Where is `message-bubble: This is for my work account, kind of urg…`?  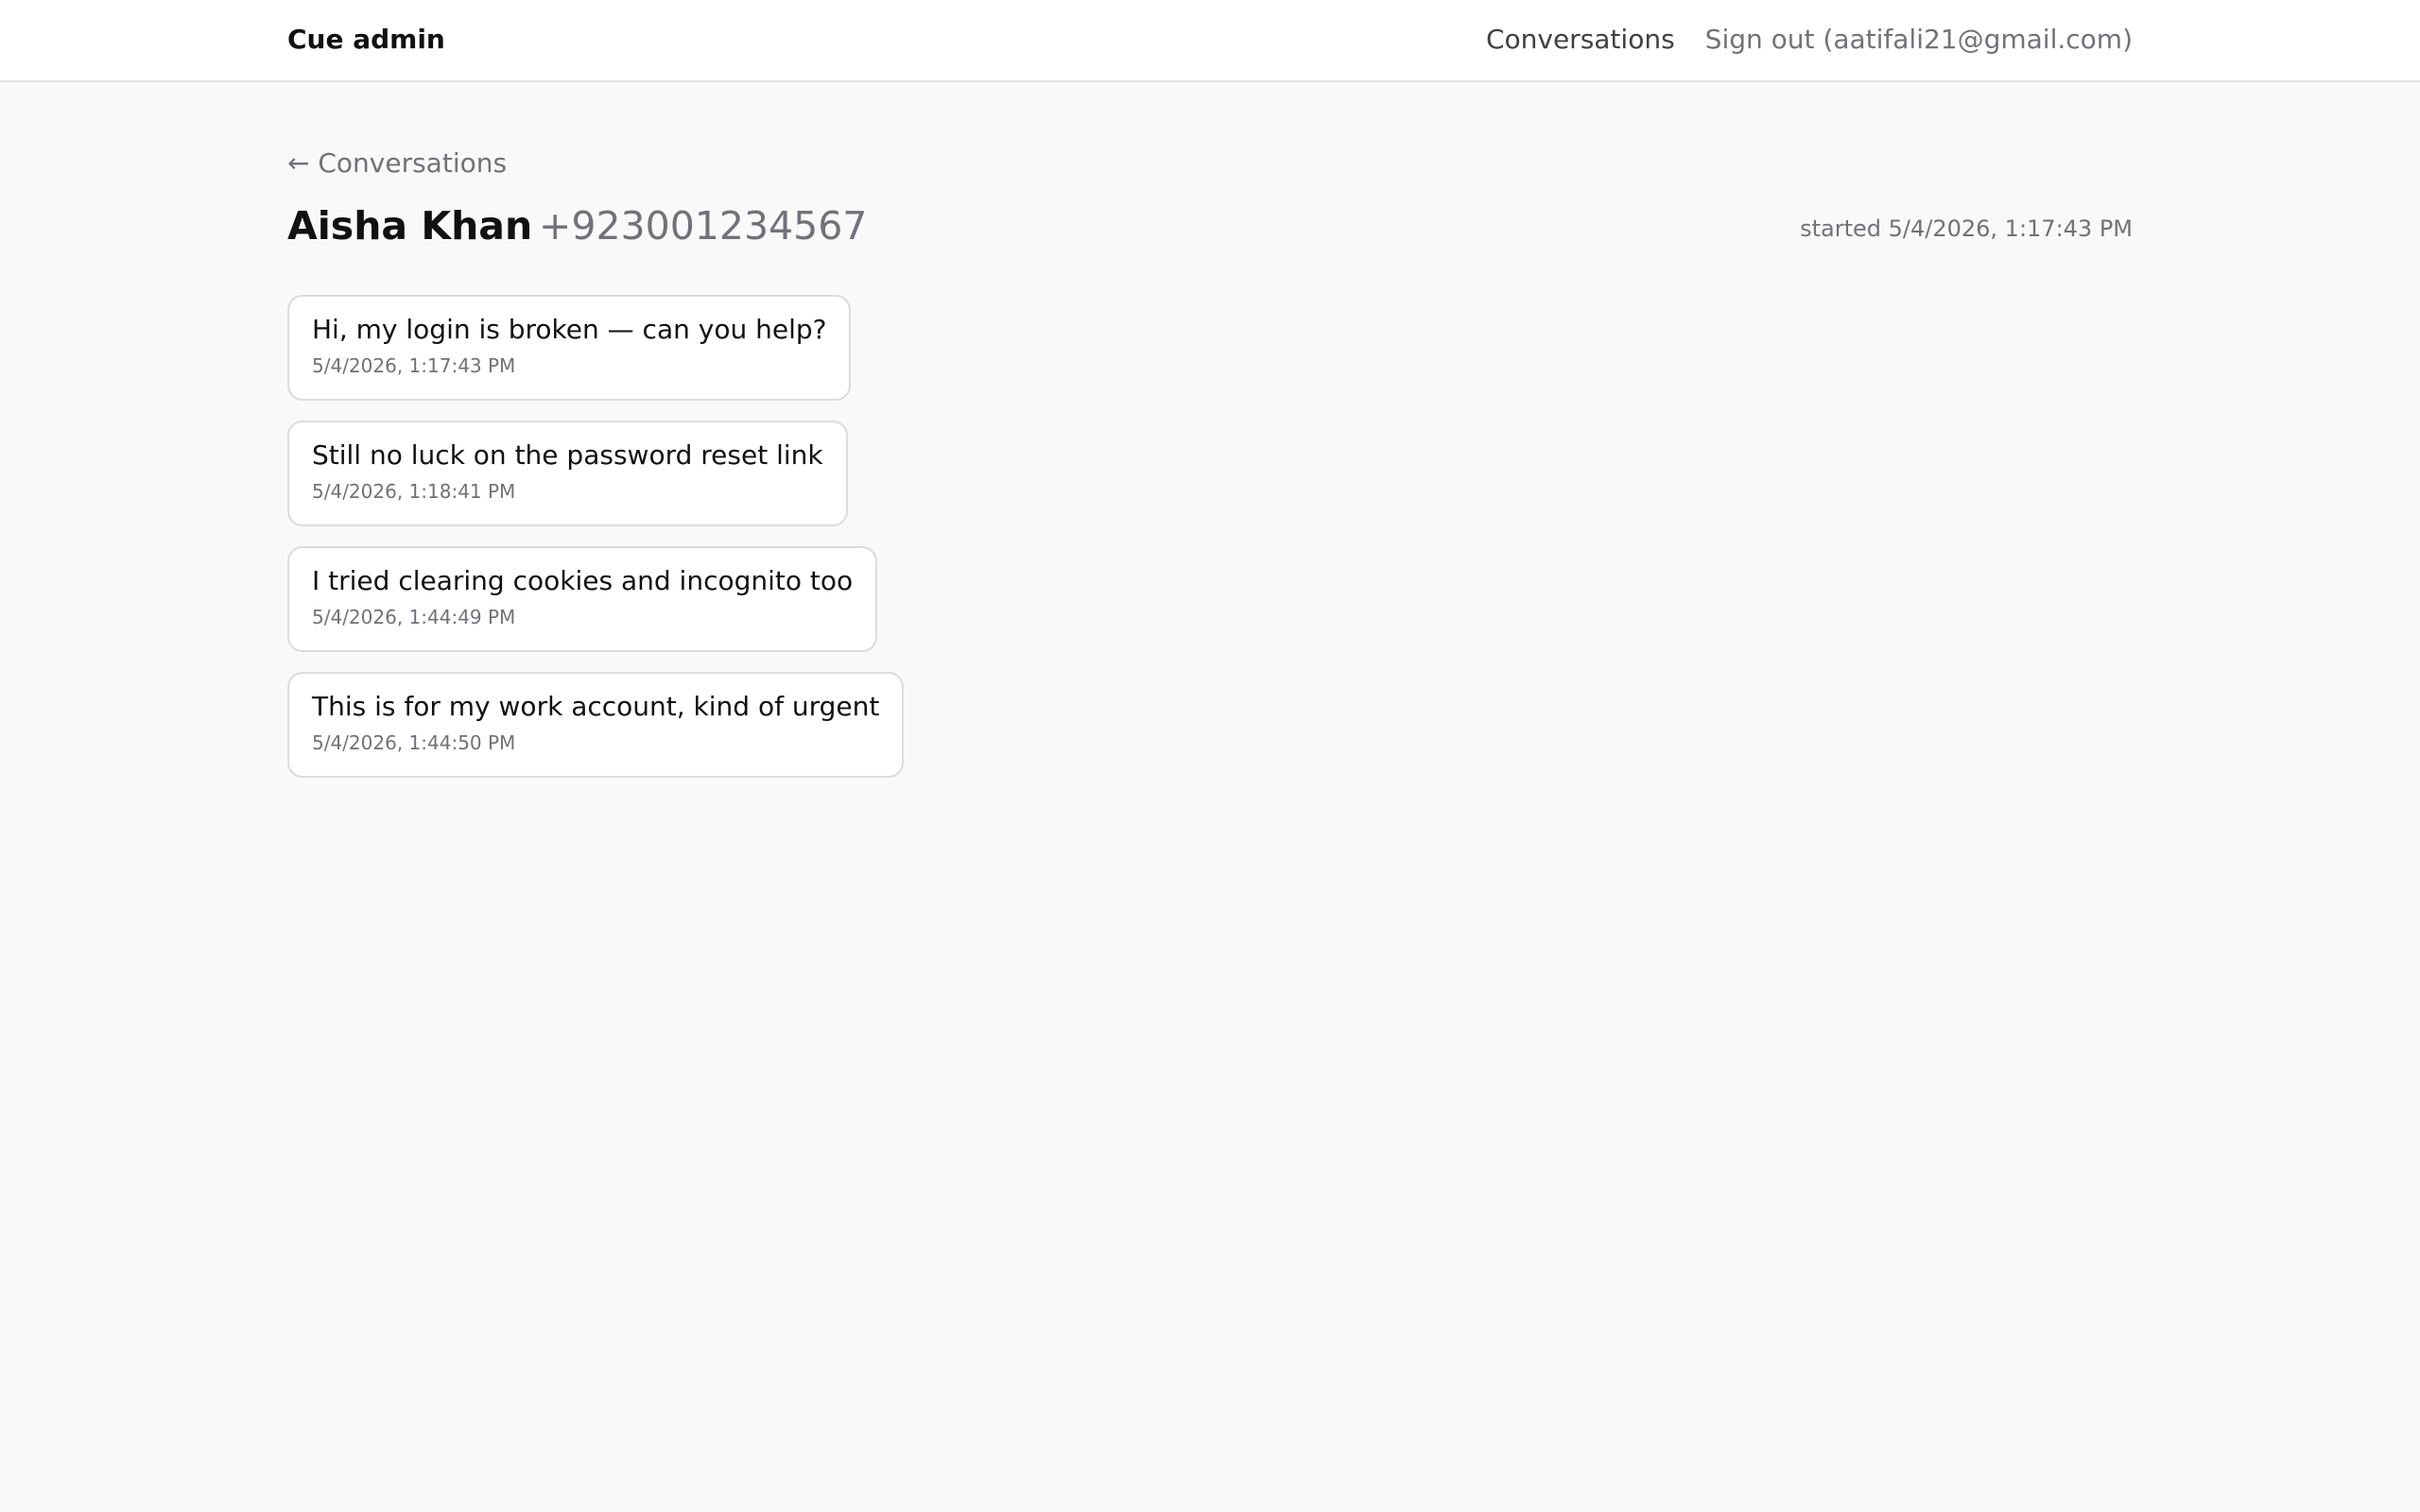
message-bubble: This is for my work account, kind of urg… is located at coordinates (596, 725).